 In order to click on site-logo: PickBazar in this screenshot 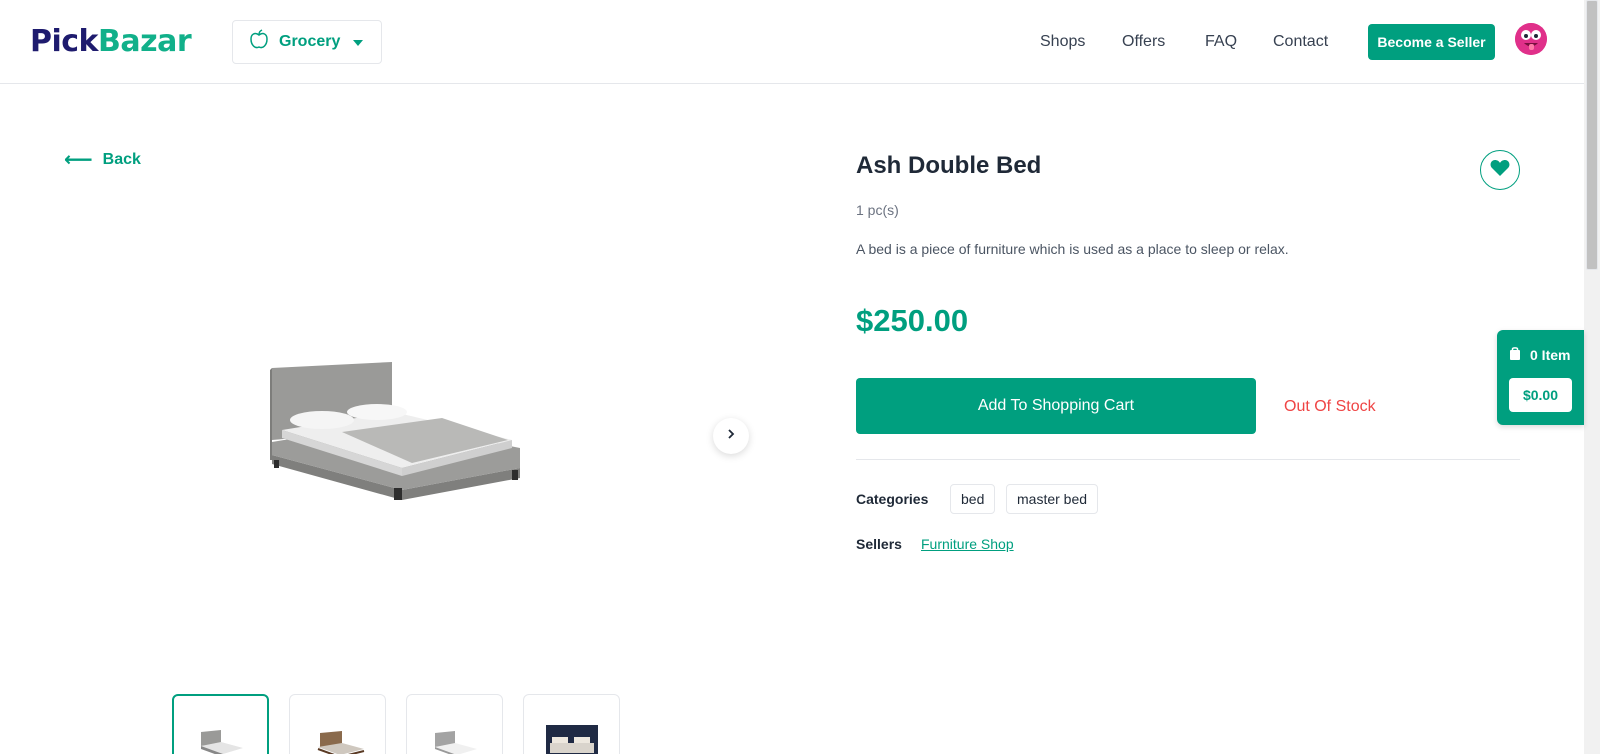, I will do `click(111, 41)`.